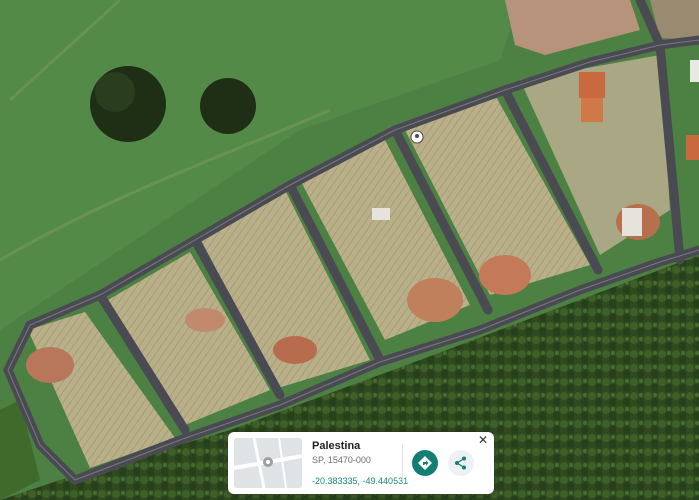  I want to click on directions-icon, so click(425, 463).